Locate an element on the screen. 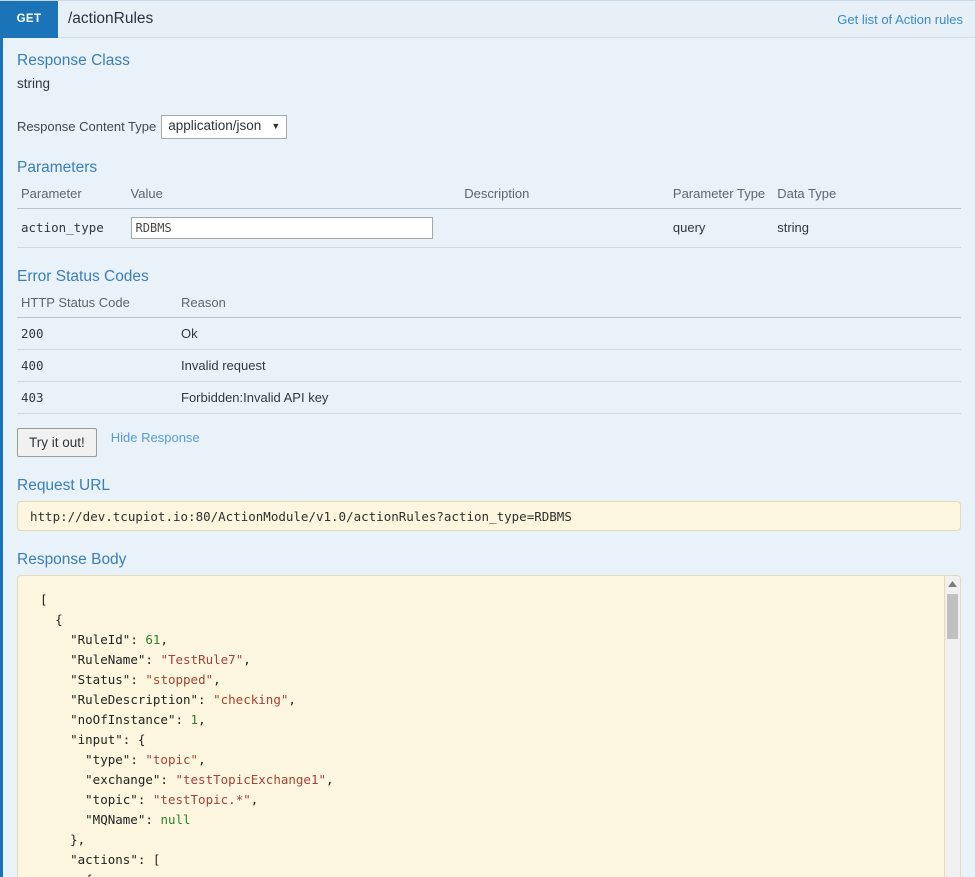 This screenshot has height=877, width=975. chevron-down-icon: ▼ is located at coordinates (276, 125).